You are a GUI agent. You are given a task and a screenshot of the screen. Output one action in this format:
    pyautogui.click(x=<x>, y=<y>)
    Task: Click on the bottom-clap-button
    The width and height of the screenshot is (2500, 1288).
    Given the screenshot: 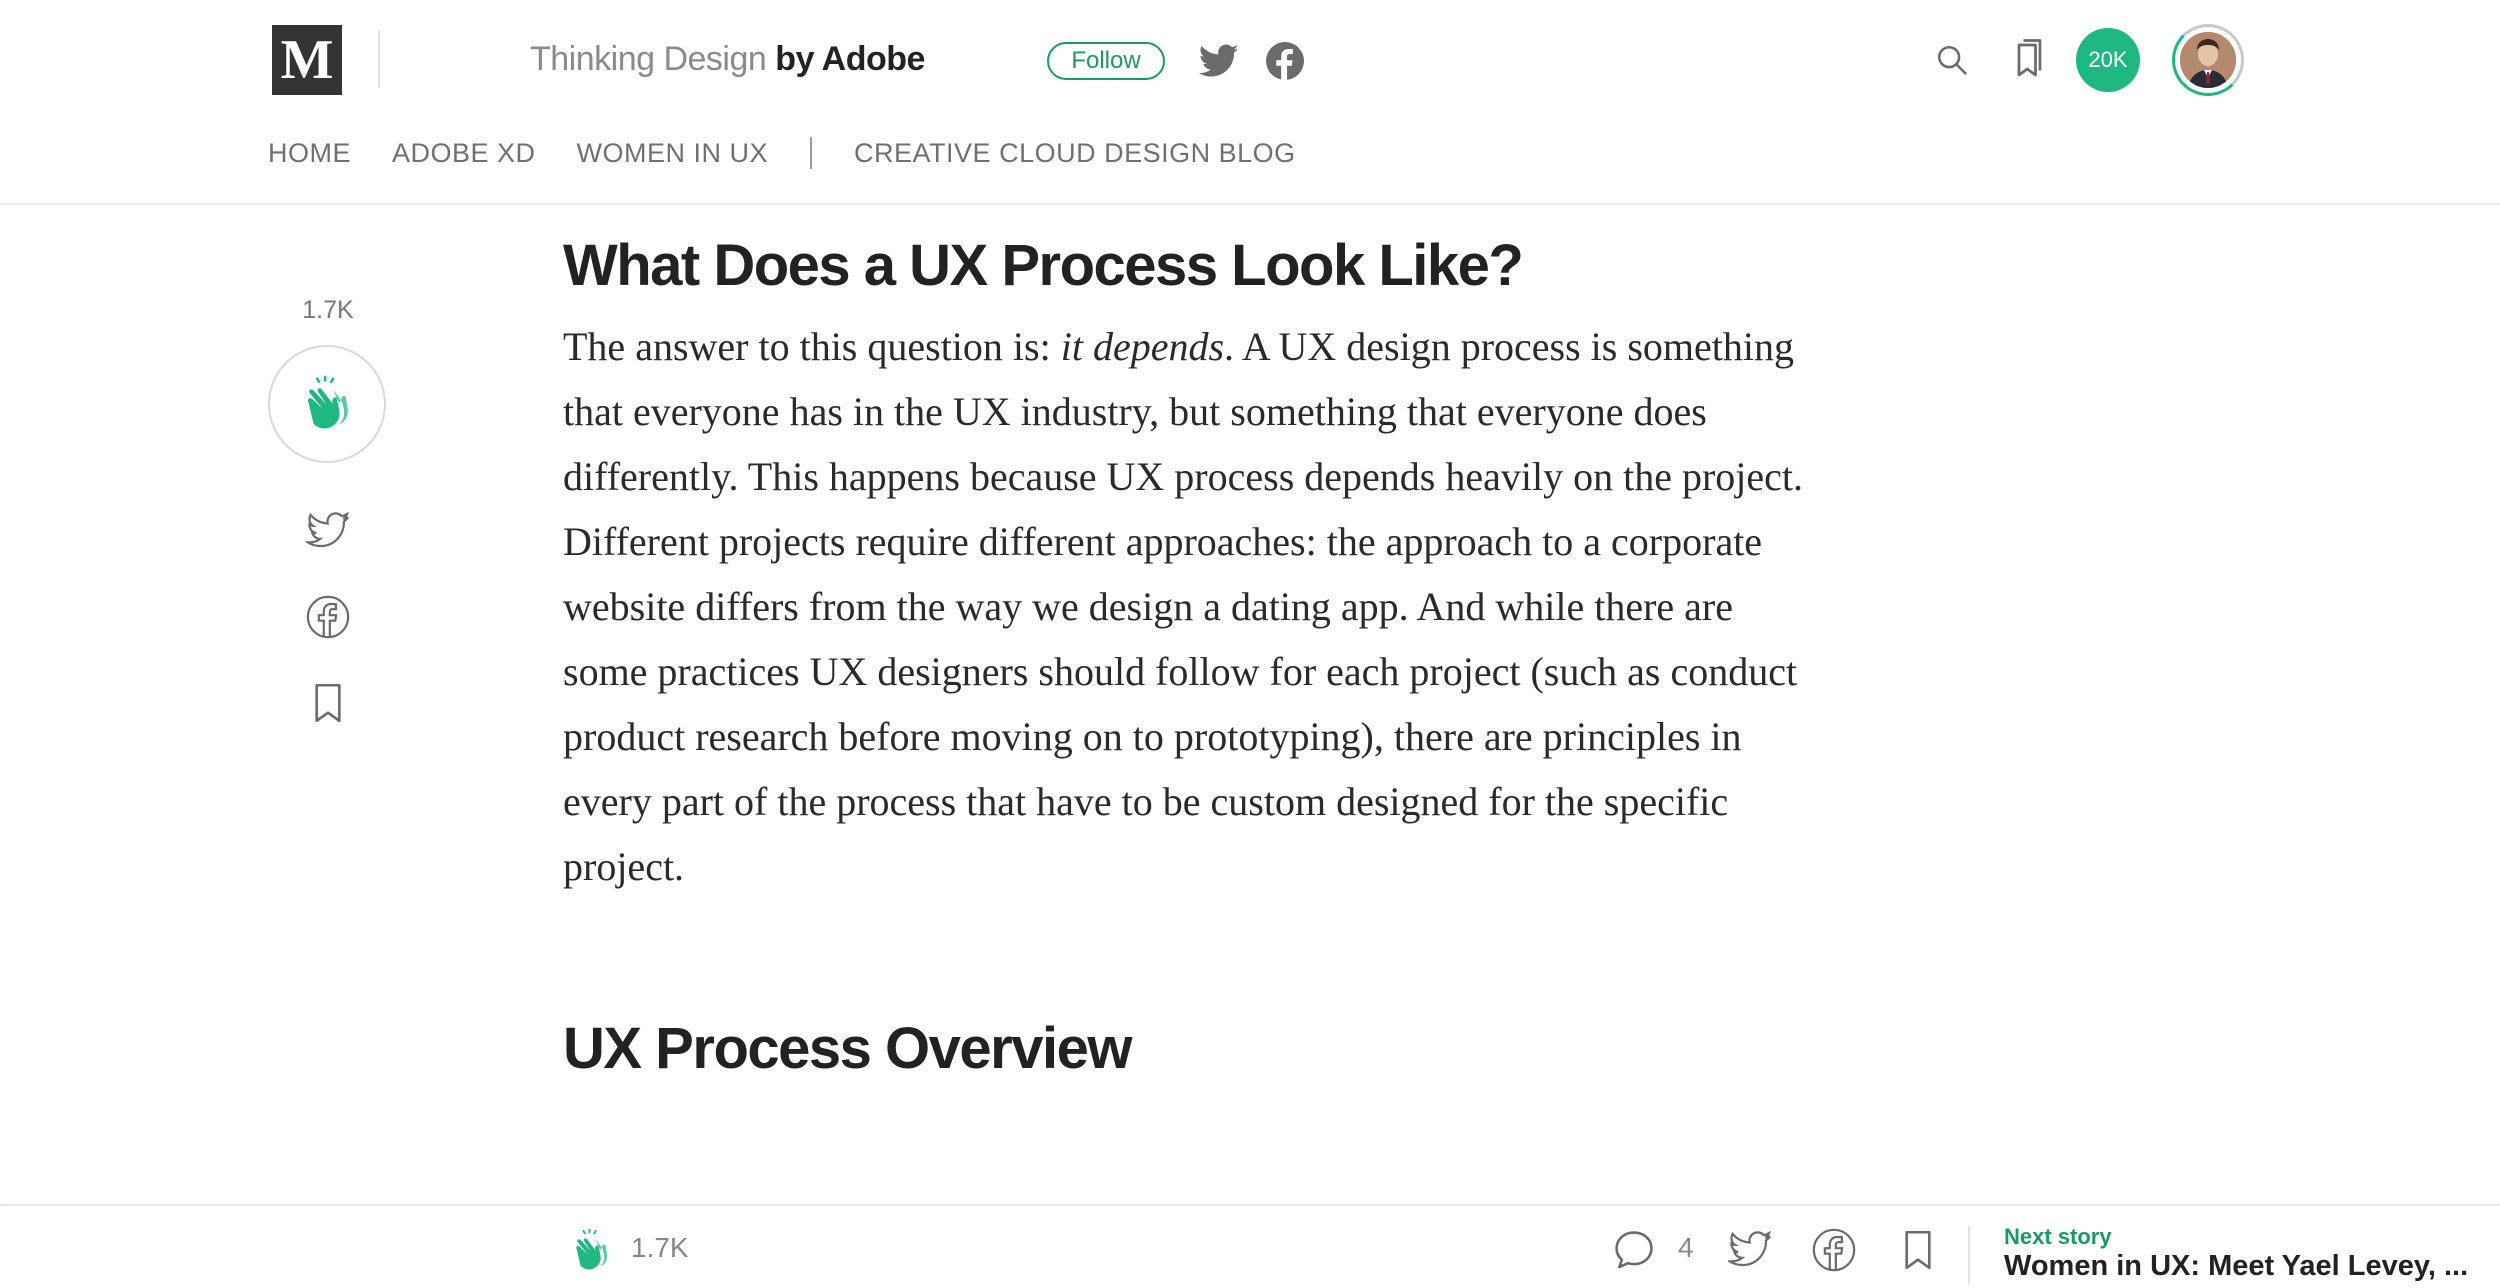 What is the action you would take?
    pyautogui.click(x=591, y=1251)
    